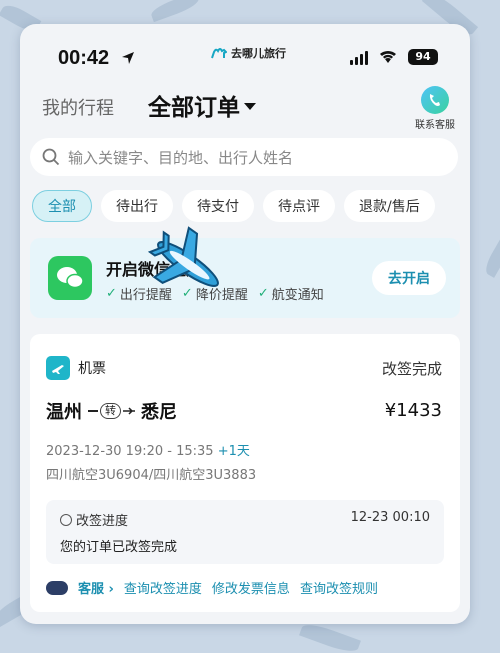 This screenshot has width=500, height=653. I want to click on battery-icon: 94, so click(423, 57).